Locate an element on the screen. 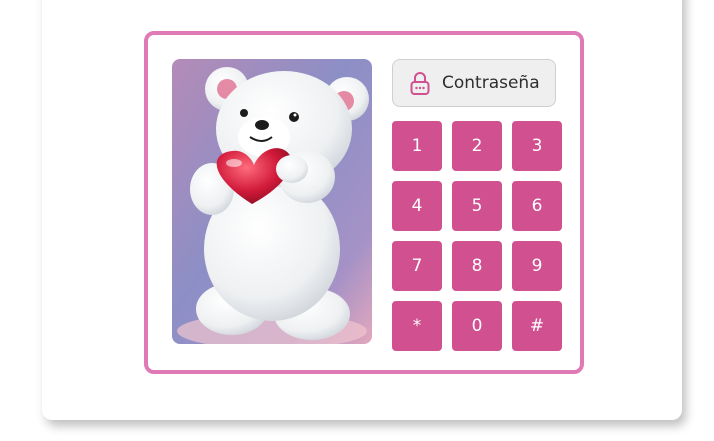  key-5: 5 is located at coordinates (477, 206).